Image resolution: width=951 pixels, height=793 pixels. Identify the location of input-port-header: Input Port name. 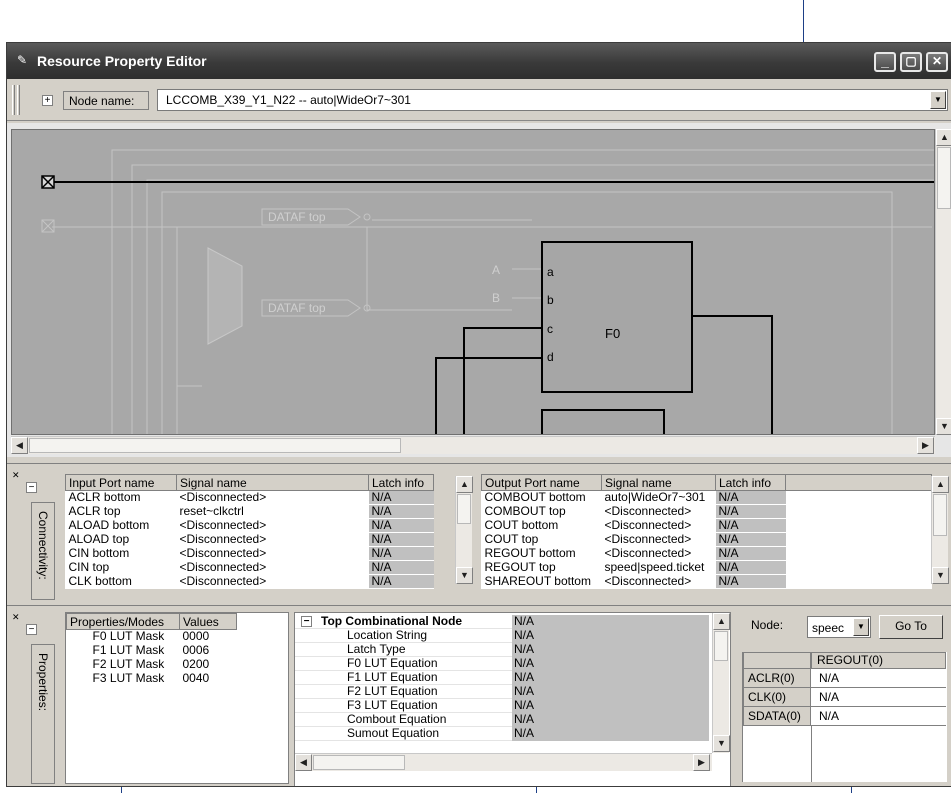
(121, 482).